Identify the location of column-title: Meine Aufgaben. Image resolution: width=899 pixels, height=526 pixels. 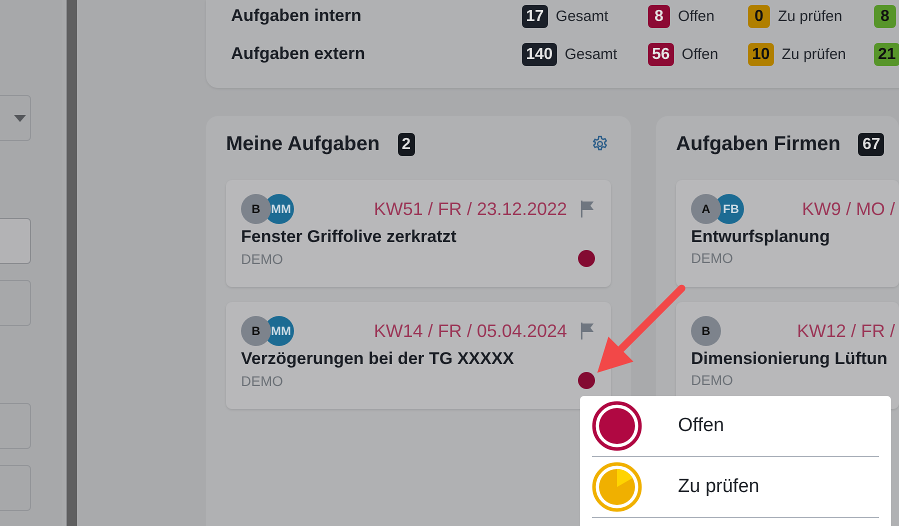
(303, 144).